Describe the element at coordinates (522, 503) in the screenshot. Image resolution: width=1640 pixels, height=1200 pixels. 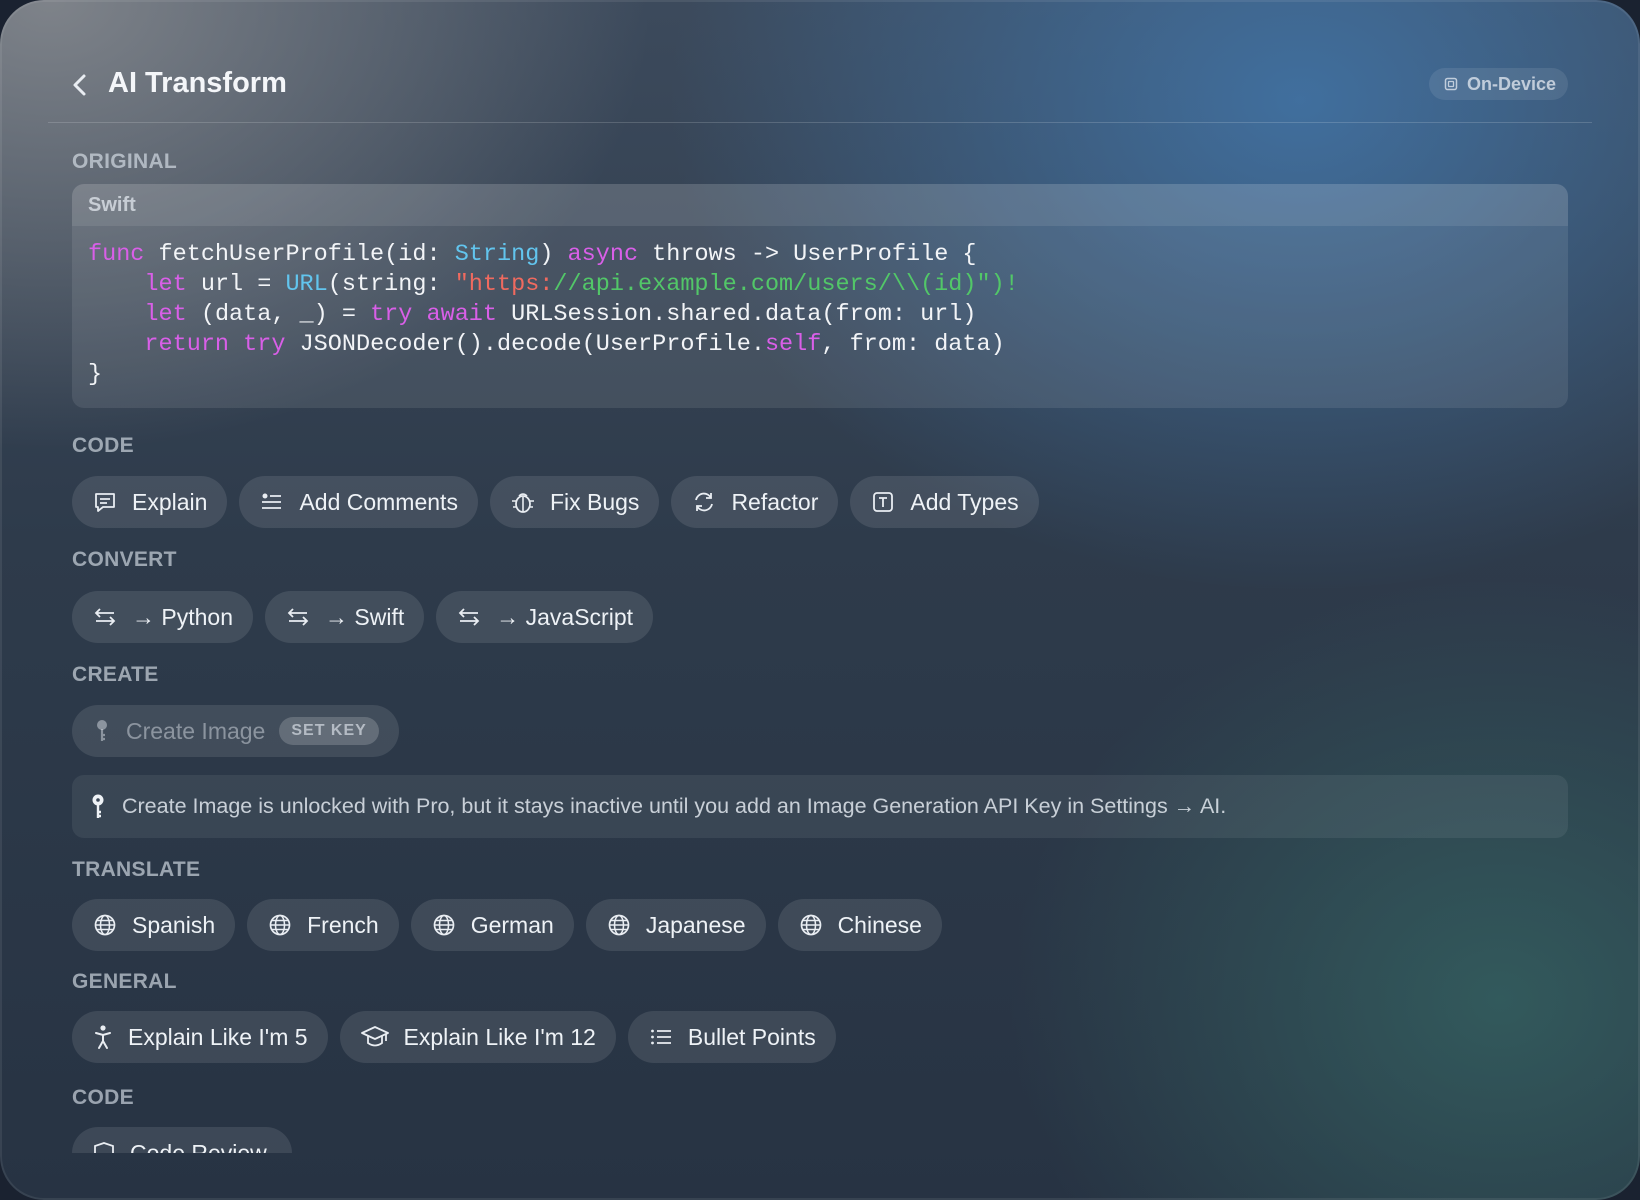
I see `ladybug-icon` at that location.